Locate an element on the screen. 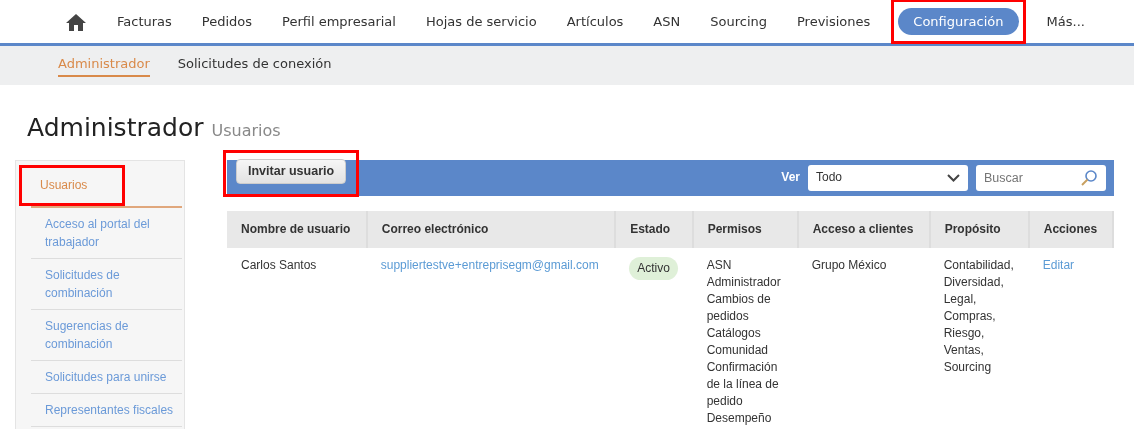  column-header: Correo electrónico is located at coordinates (491, 229).